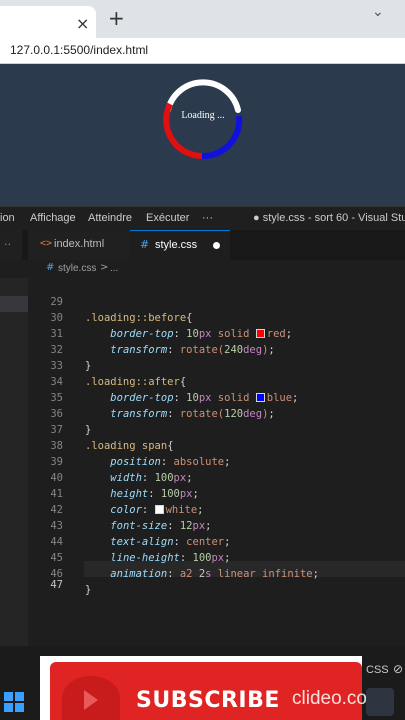  What do you see at coordinates (216, 541) in the screenshot?
I see `code-line: 44 line-height: 100px;` at bounding box center [216, 541].